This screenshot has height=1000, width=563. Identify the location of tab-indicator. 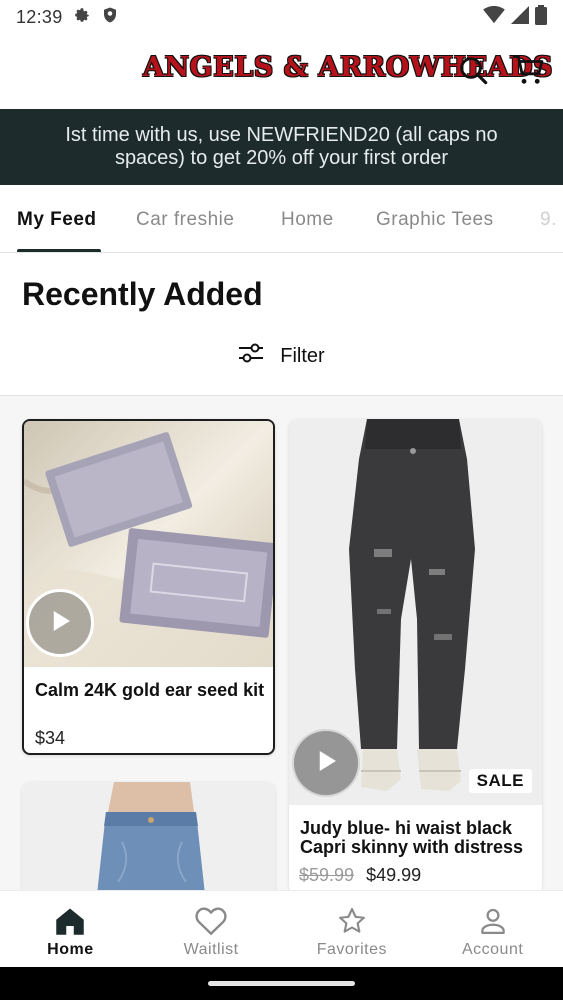
(59, 250).